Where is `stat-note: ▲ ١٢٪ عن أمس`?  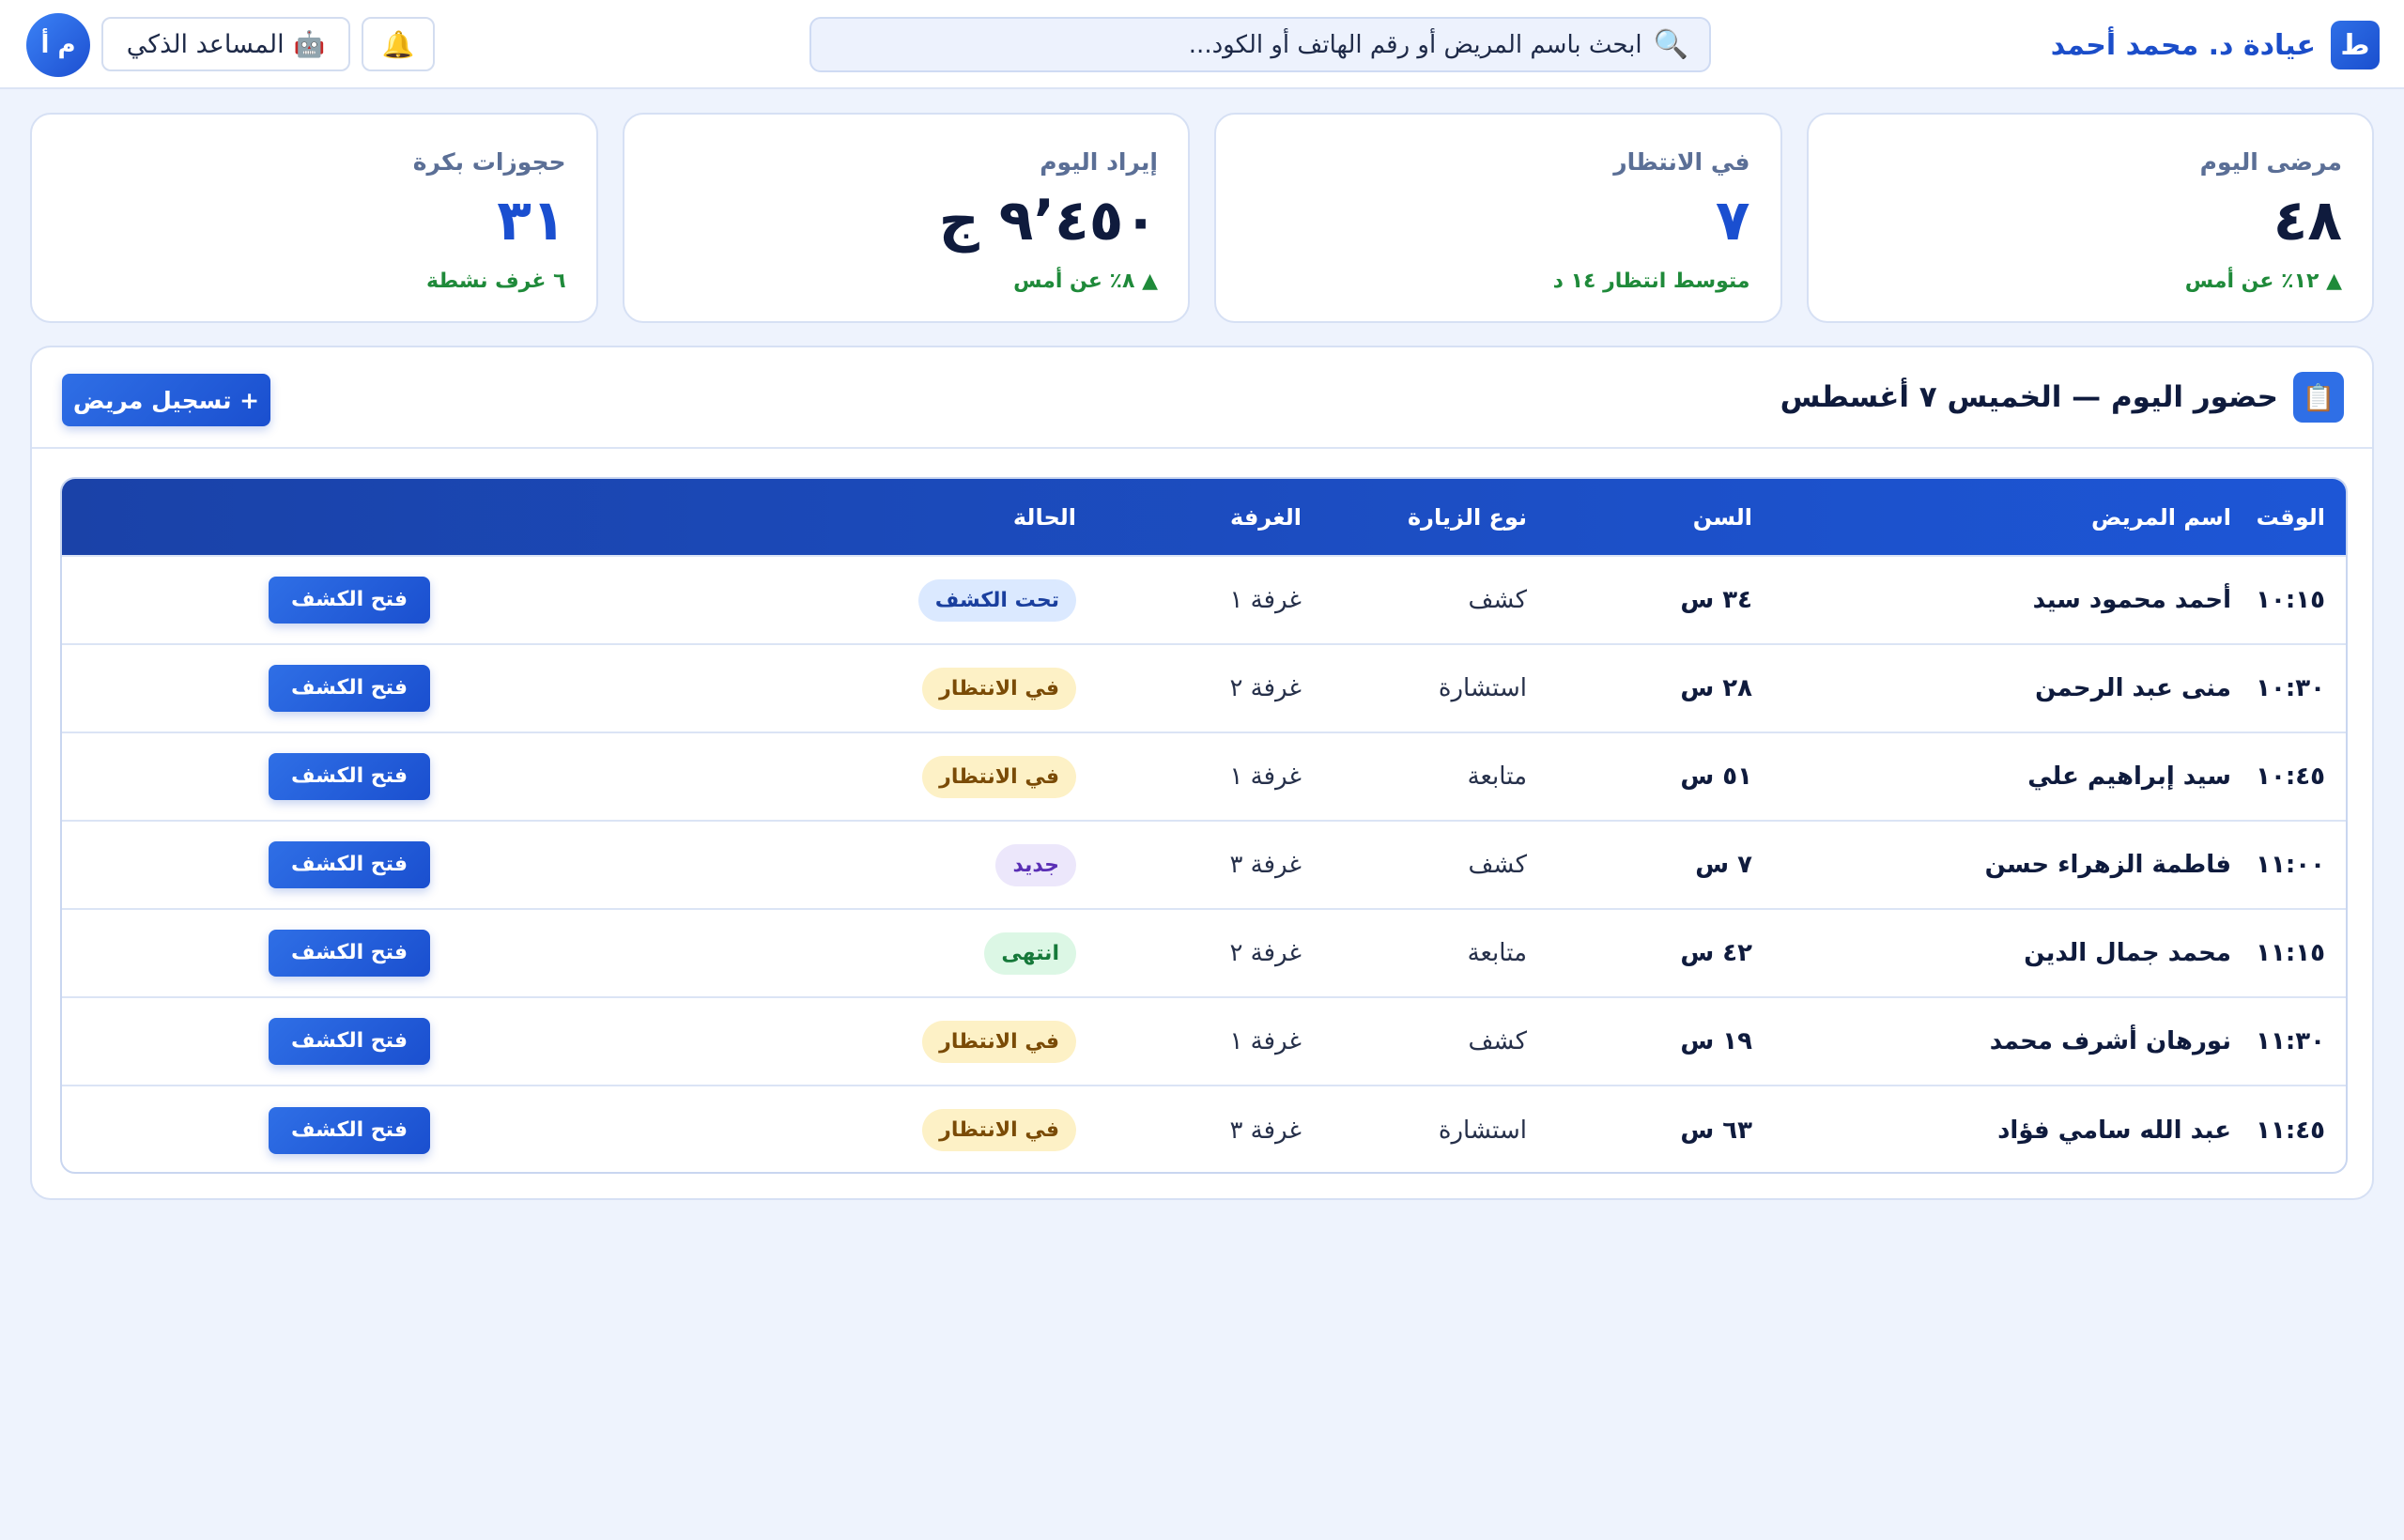
stat-note: ▲ ١٢٪ عن أمس is located at coordinates (2263, 281).